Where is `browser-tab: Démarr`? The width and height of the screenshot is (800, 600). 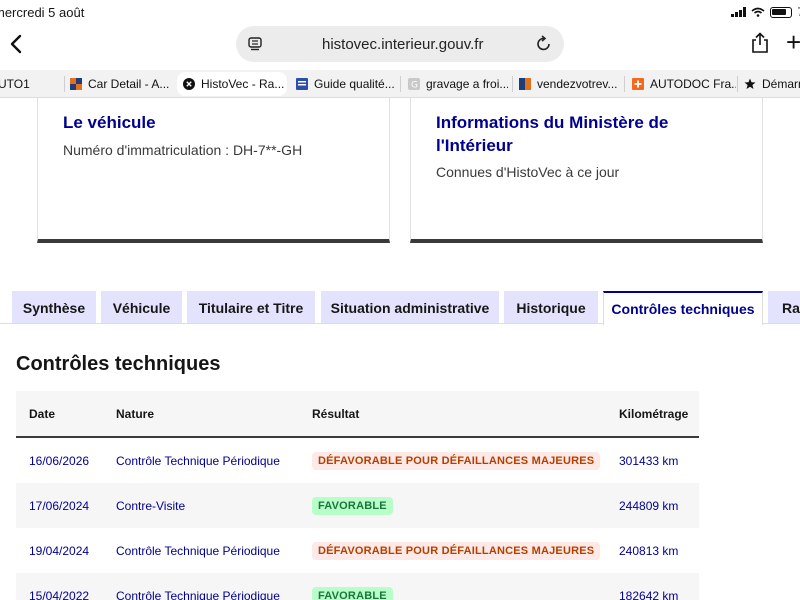 browser-tab: Démarr is located at coordinates (772, 84).